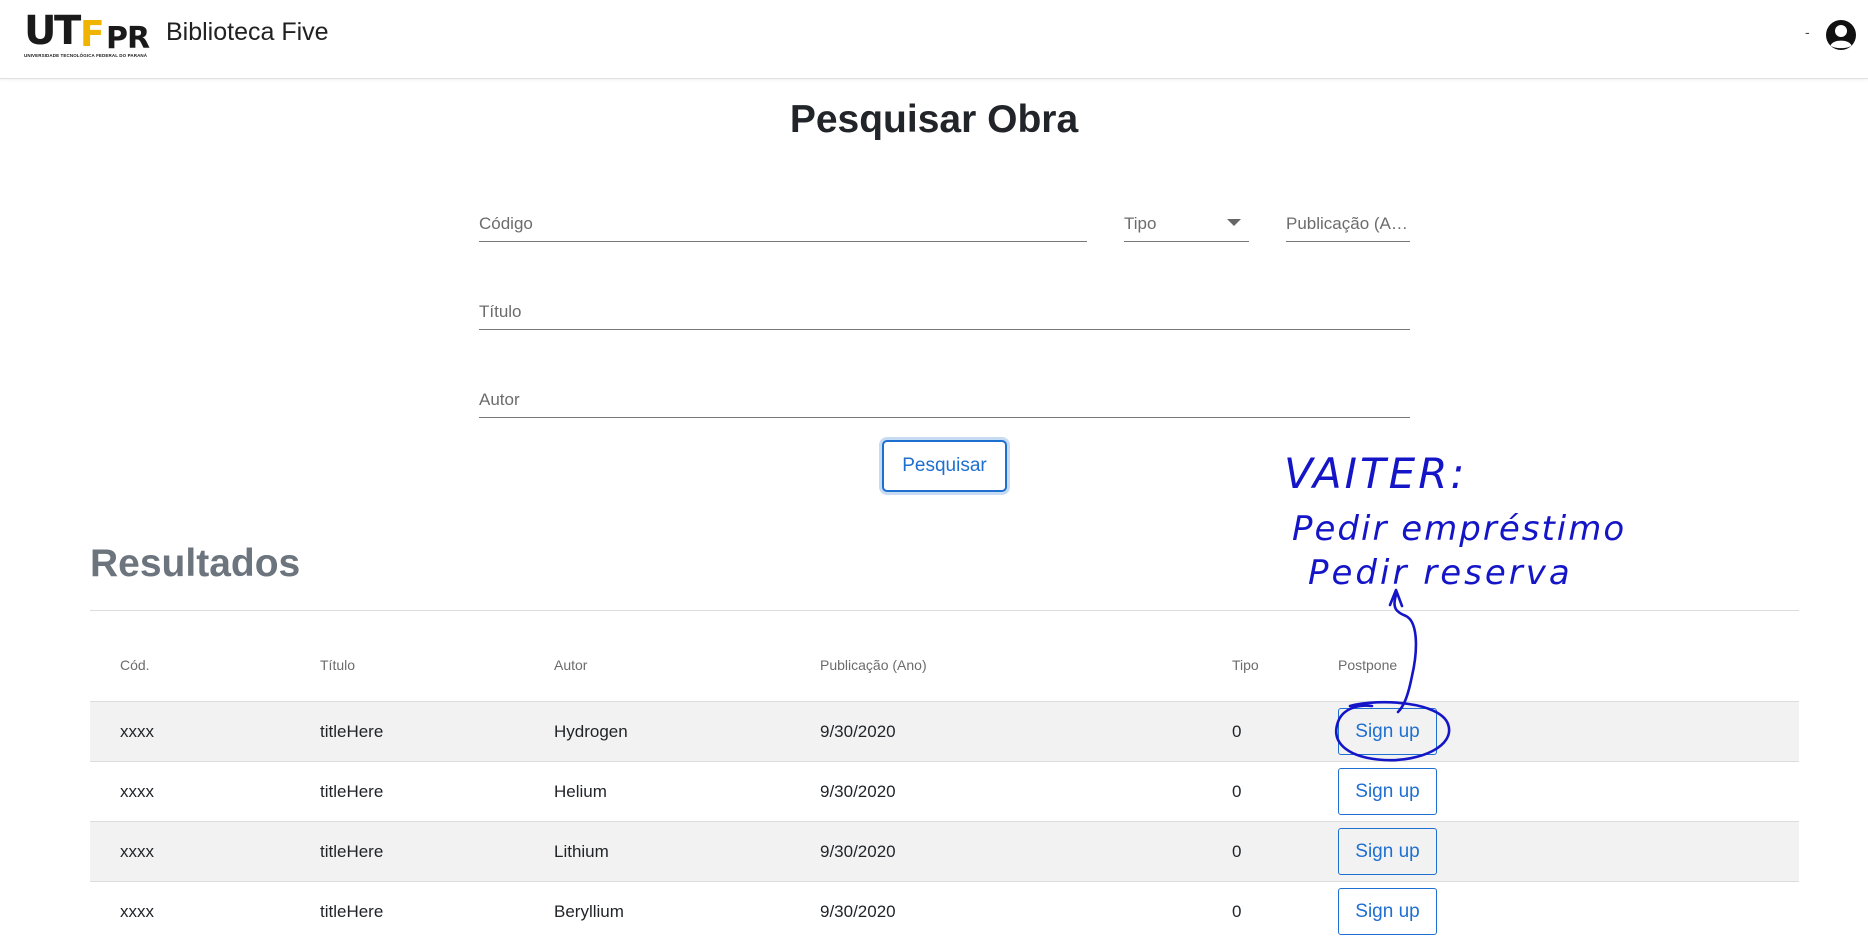 This screenshot has height=942, width=1868. Describe the element at coordinates (247, 32) in the screenshot. I see `app-title: Biblioteca Five` at that location.